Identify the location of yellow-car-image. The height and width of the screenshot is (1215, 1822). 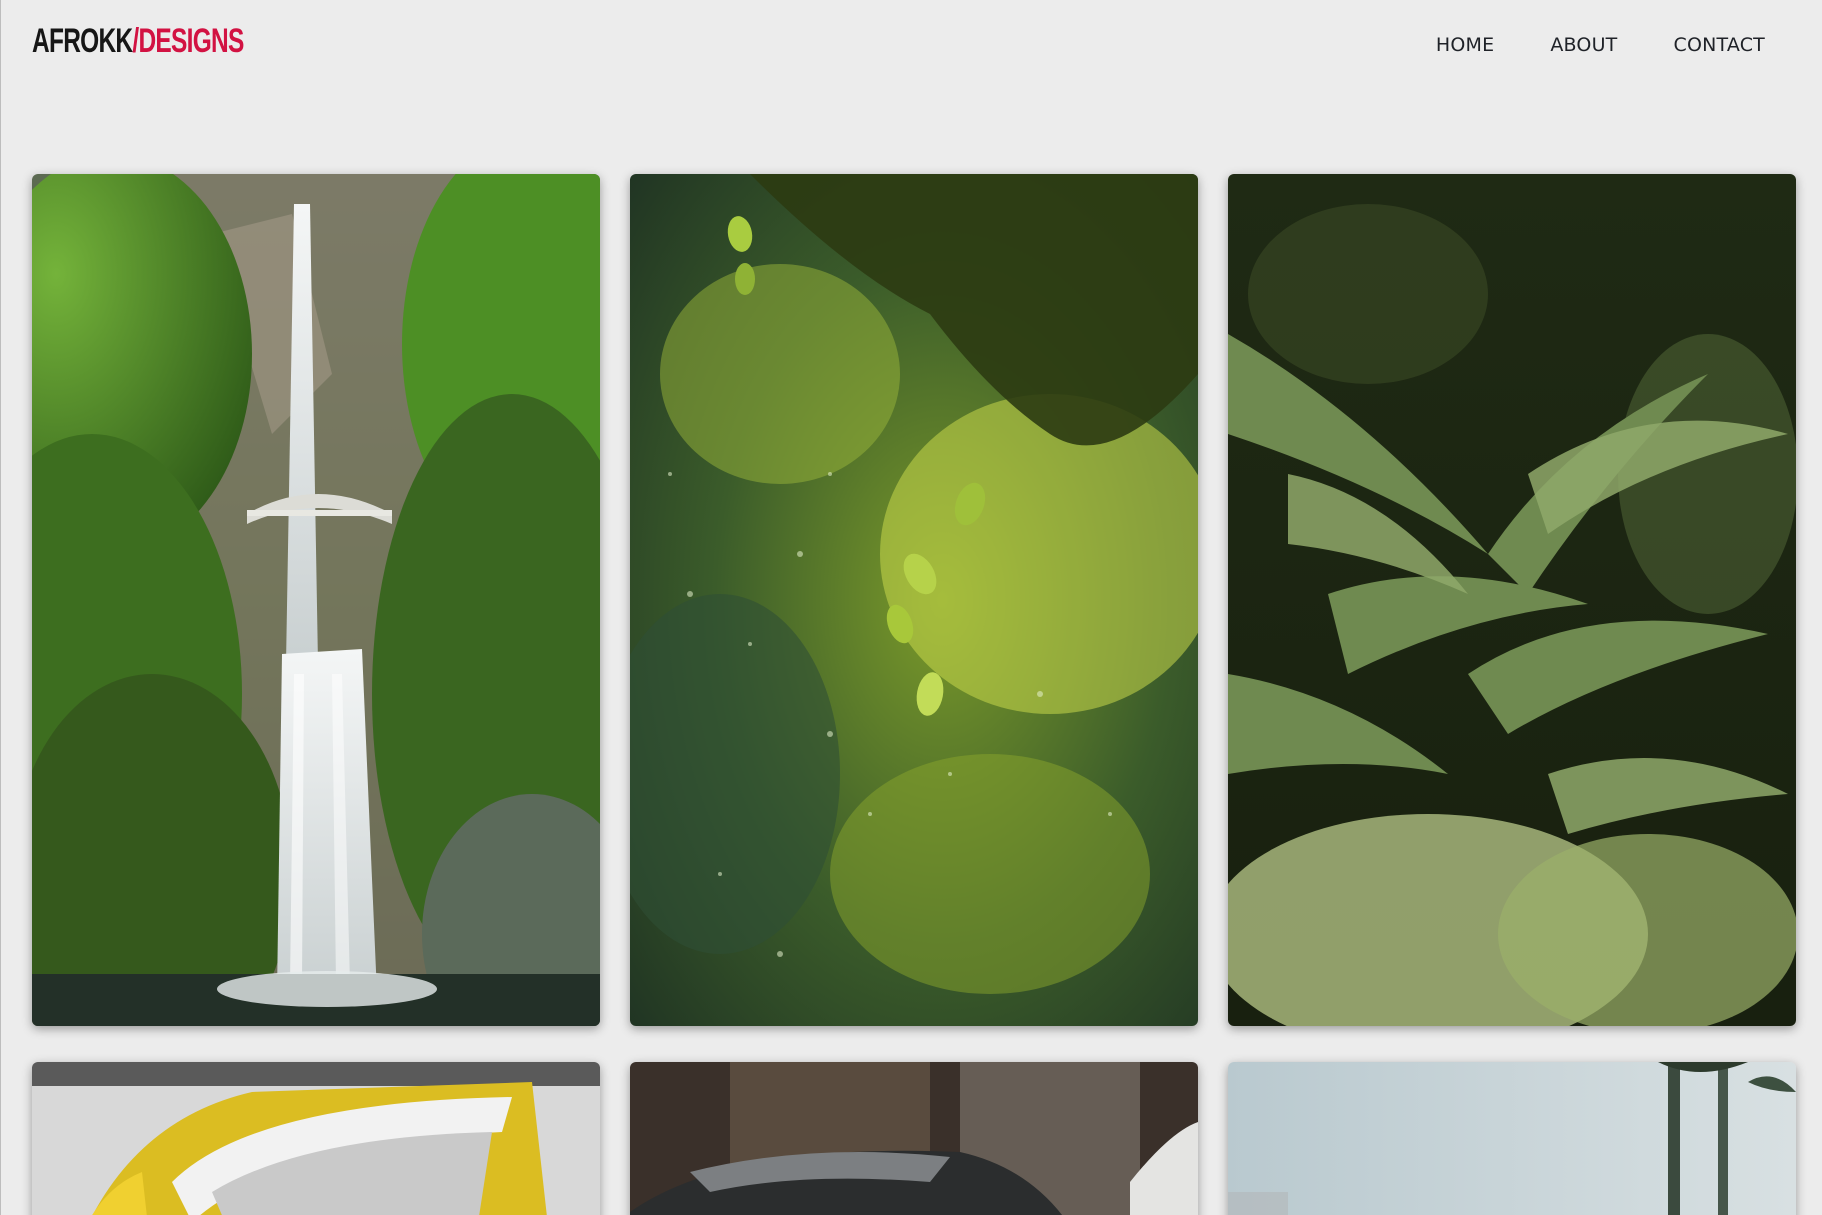
(316, 1138).